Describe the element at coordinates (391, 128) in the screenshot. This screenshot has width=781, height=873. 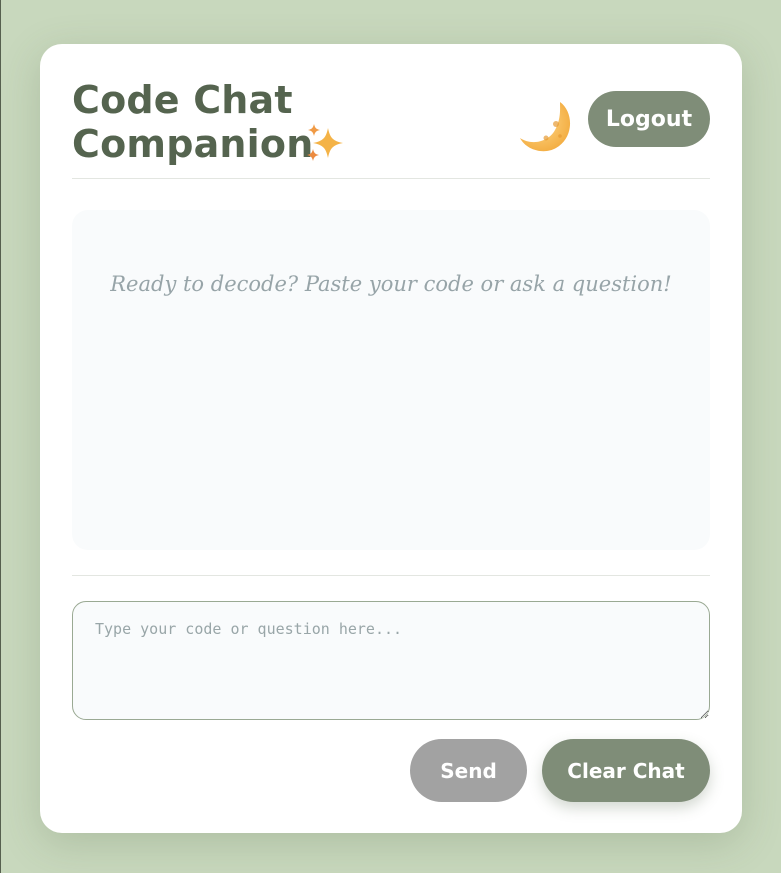
I see `chat-header: Code Chat Companion Logout` at that location.